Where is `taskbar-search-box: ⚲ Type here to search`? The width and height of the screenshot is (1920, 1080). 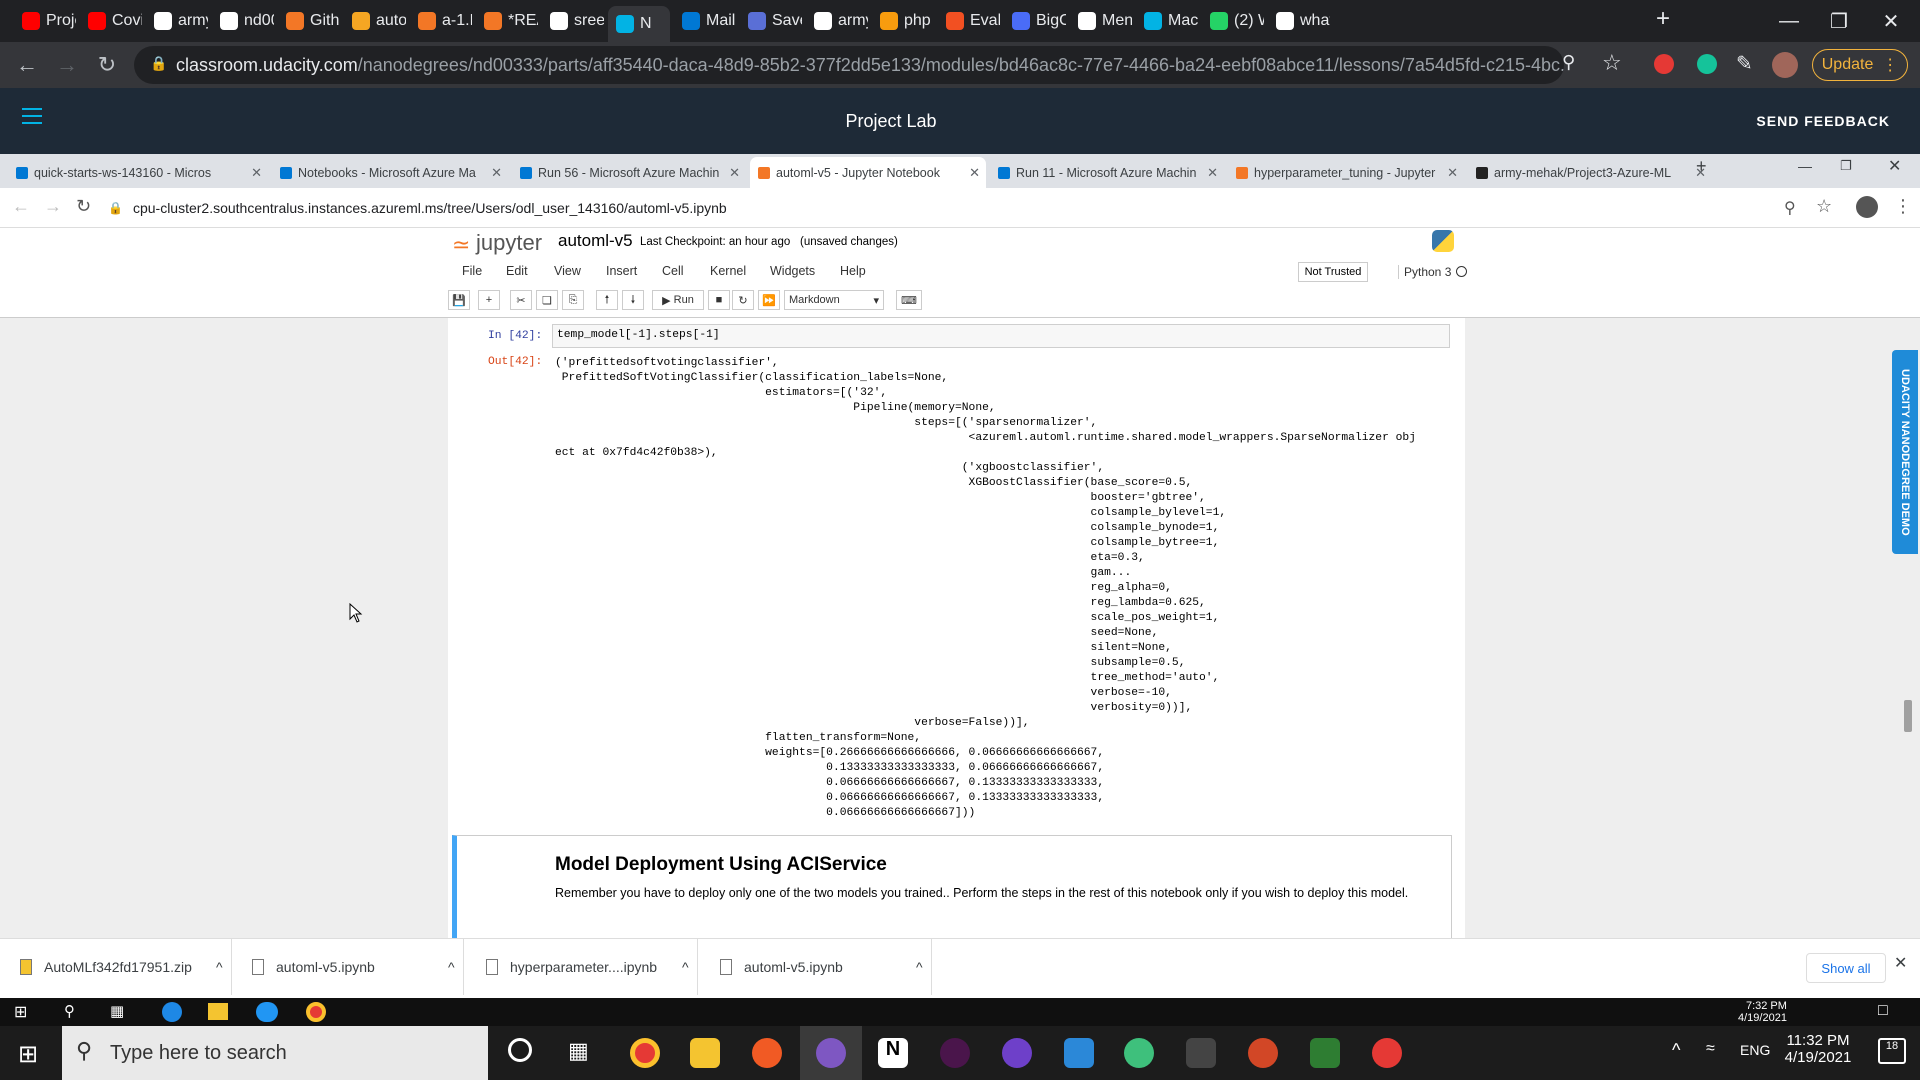
taskbar-search-box: ⚲ Type here to search is located at coordinates (275, 1053).